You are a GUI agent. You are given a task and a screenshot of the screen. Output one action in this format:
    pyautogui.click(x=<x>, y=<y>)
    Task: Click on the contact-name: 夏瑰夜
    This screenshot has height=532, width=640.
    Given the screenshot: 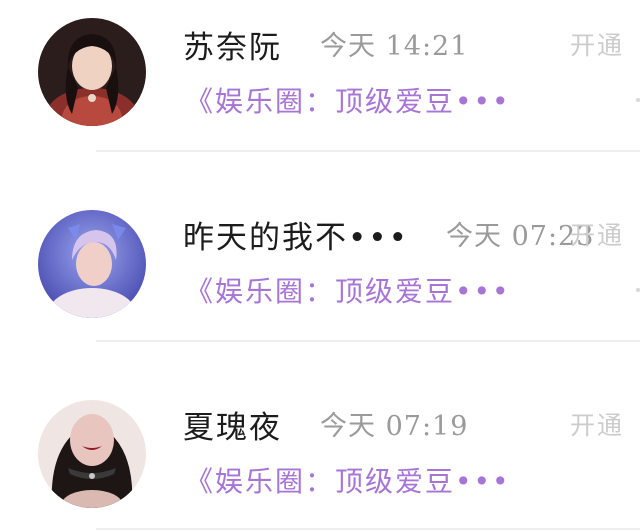 What is the action you would take?
    pyautogui.click(x=232, y=428)
    